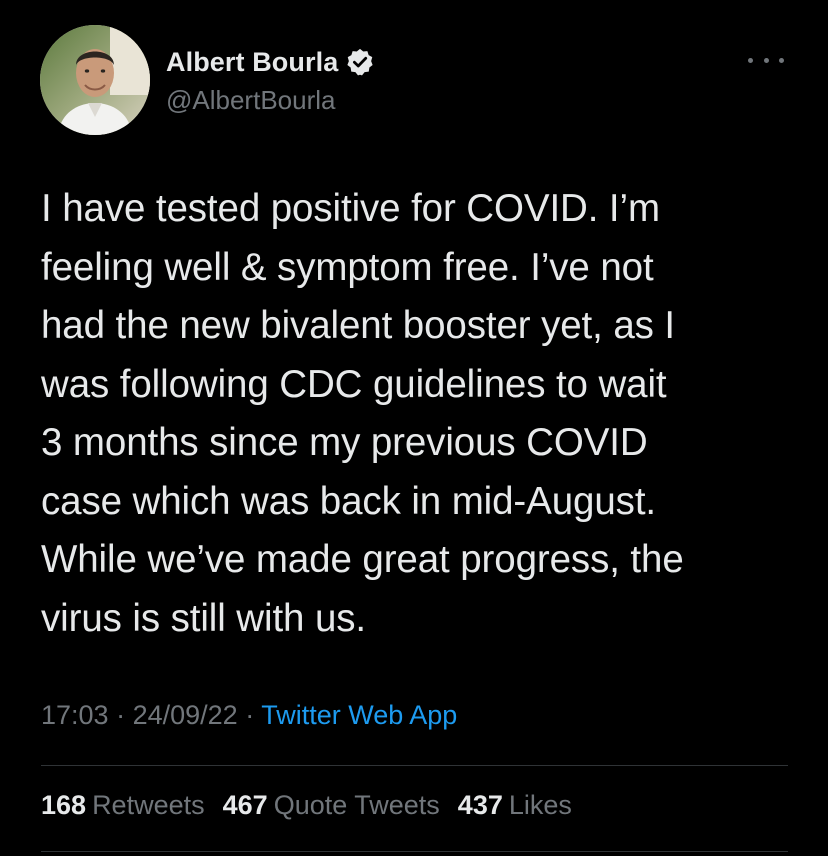 The image size is (828, 856). I want to click on likes-count: 437, so click(480, 805).